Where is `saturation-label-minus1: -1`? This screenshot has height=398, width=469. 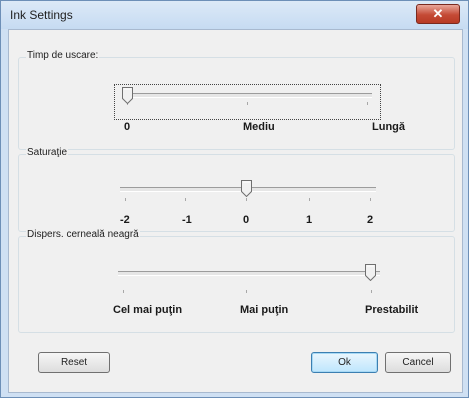 saturation-label-minus1: -1 is located at coordinates (187, 220).